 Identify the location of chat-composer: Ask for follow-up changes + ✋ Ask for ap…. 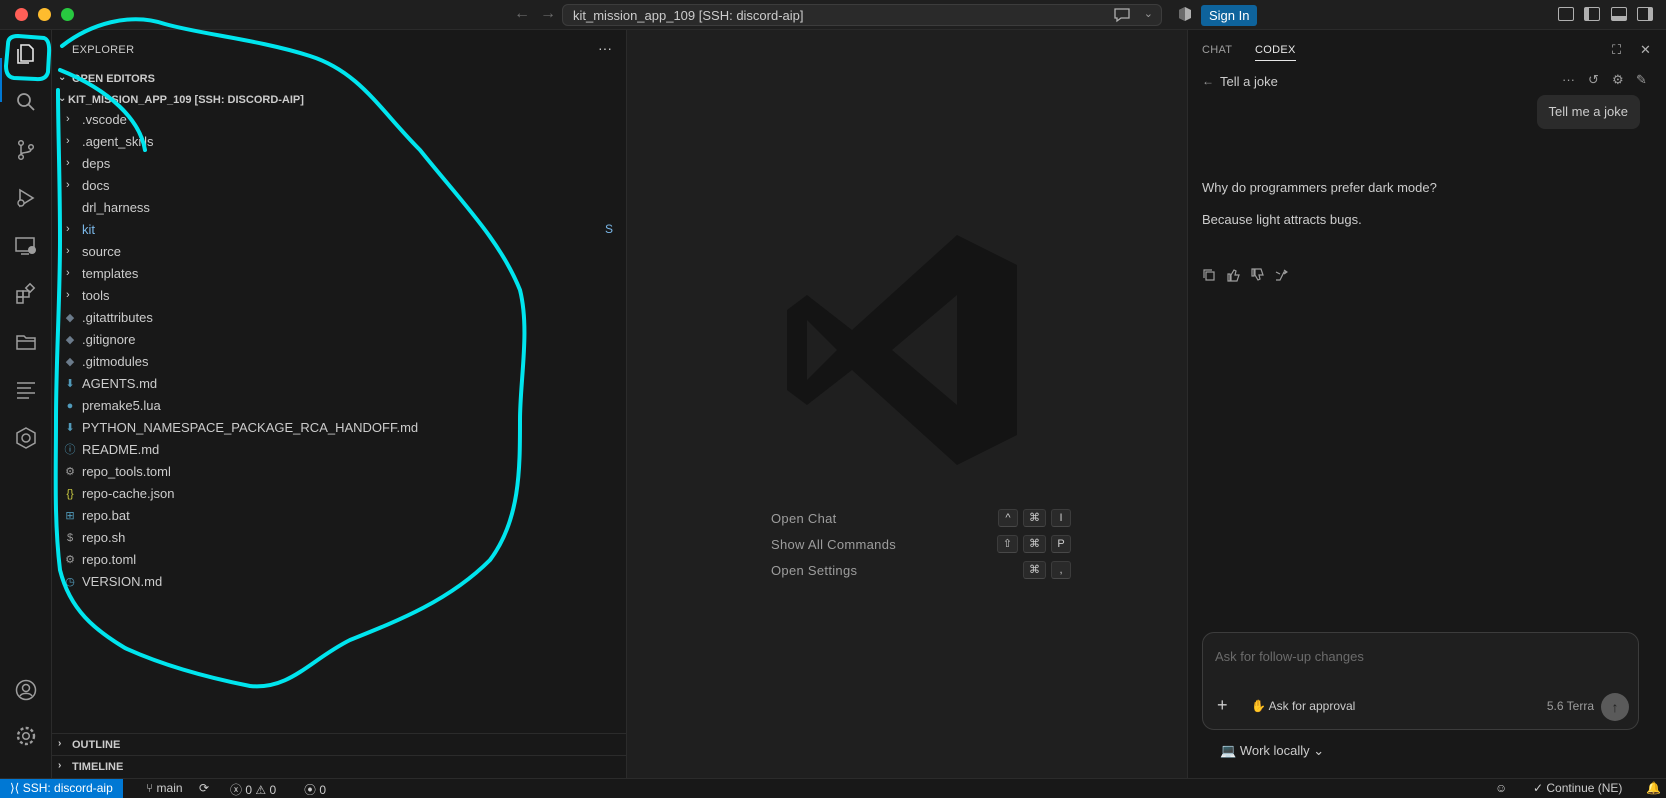
(1420, 681).